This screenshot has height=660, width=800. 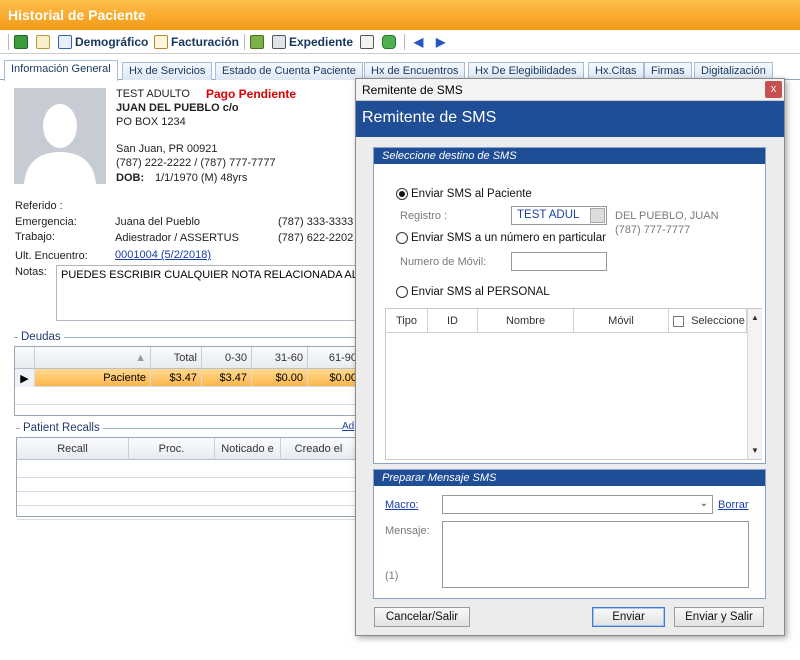 What do you see at coordinates (130, 178) in the screenshot?
I see `dob-label: DOB:` at bounding box center [130, 178].